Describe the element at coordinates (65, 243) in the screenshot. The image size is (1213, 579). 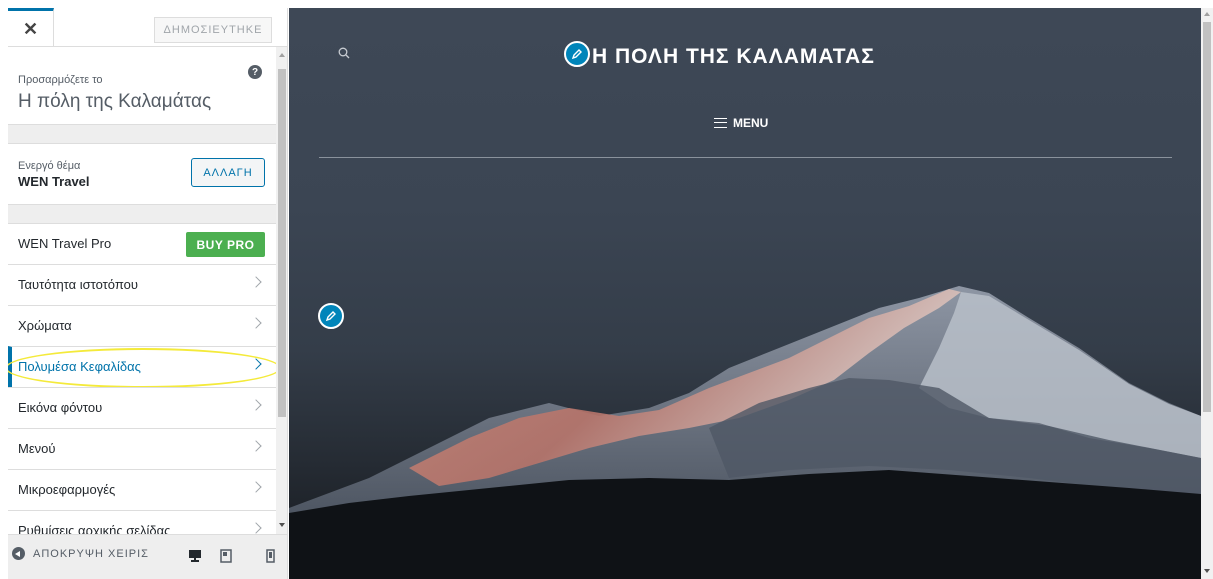
I see `section-label: WEN Travel Pro` at that location.